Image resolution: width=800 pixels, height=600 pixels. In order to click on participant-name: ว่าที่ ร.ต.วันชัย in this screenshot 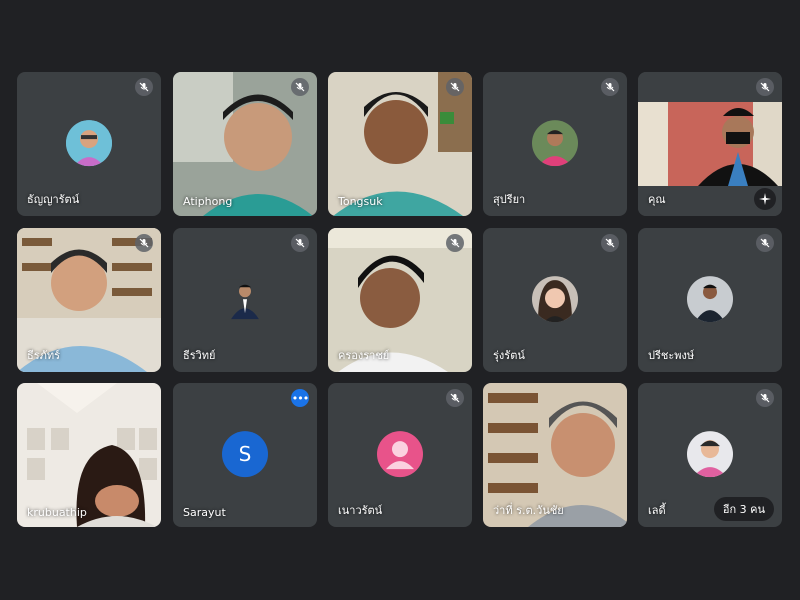, I will do `click(528, 510)`.